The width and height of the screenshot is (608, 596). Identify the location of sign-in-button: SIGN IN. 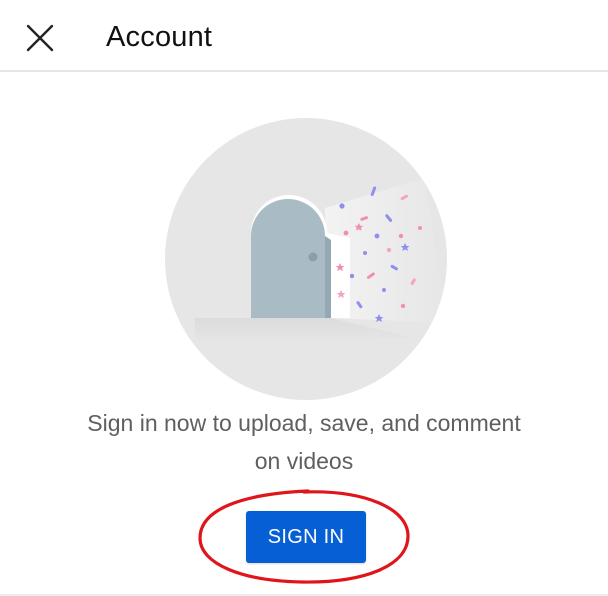
(306, 537).